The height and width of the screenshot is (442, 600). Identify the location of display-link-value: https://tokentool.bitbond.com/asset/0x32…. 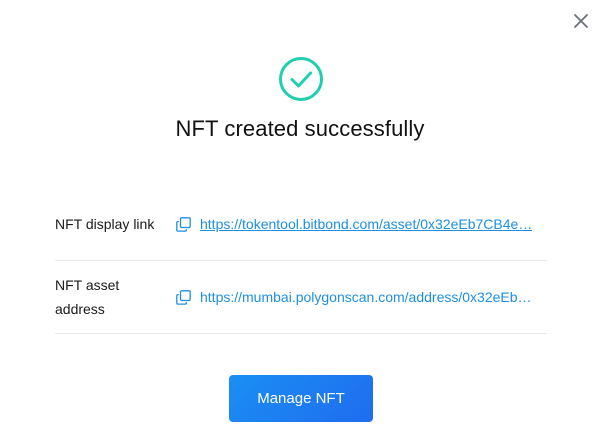
(350, 224).